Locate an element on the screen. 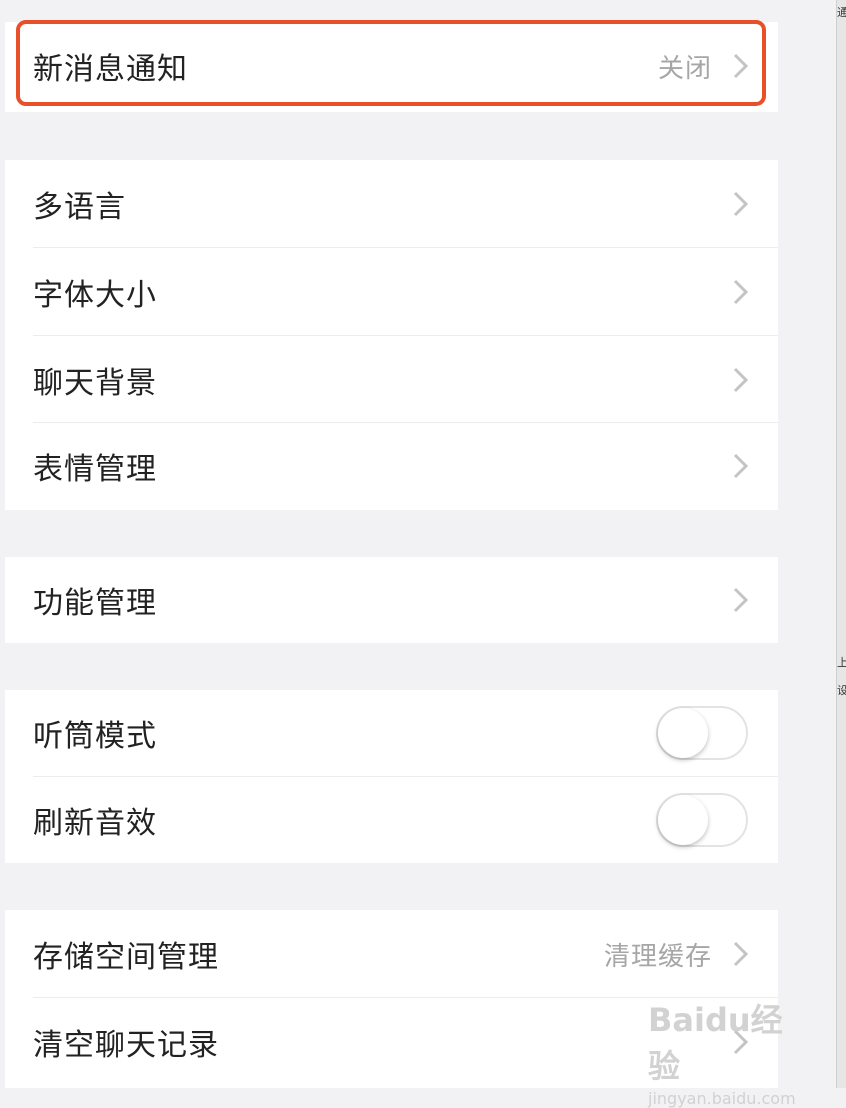  font-size-row: 字体大小 is located at coordinates (391, 292).